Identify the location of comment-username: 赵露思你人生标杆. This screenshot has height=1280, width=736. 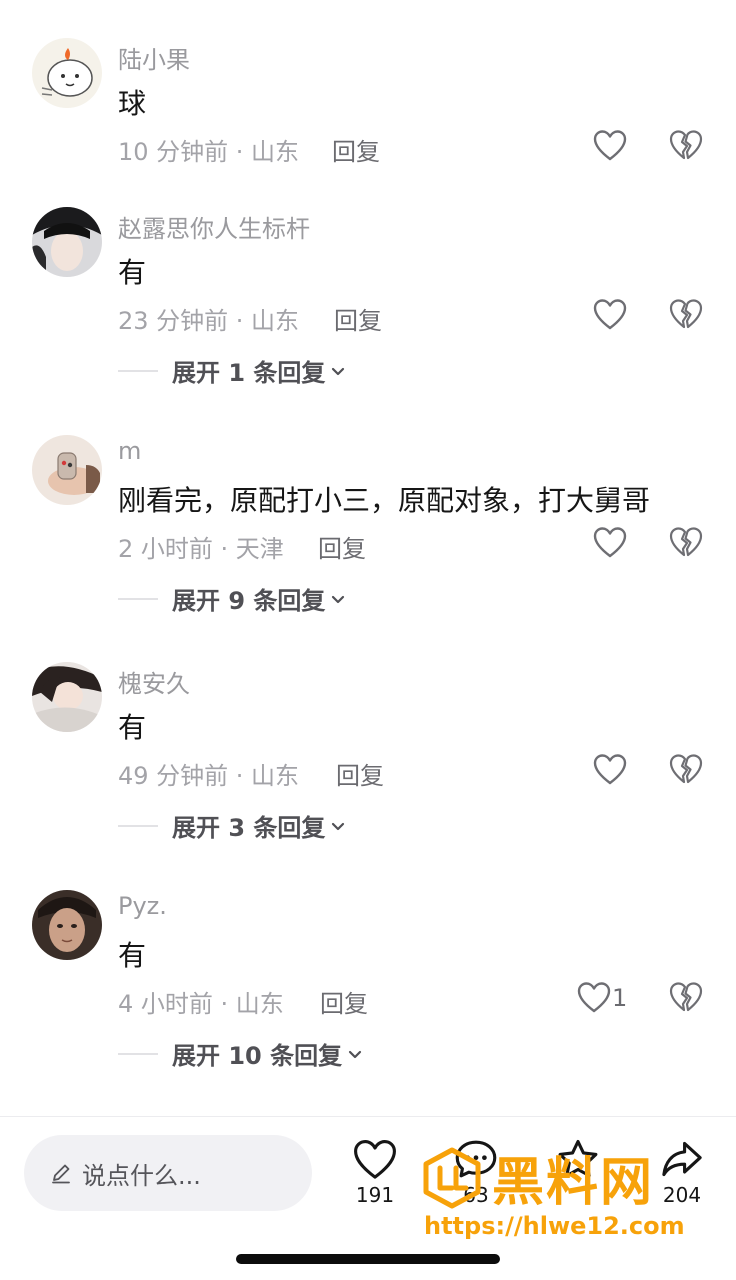
(214, 226).